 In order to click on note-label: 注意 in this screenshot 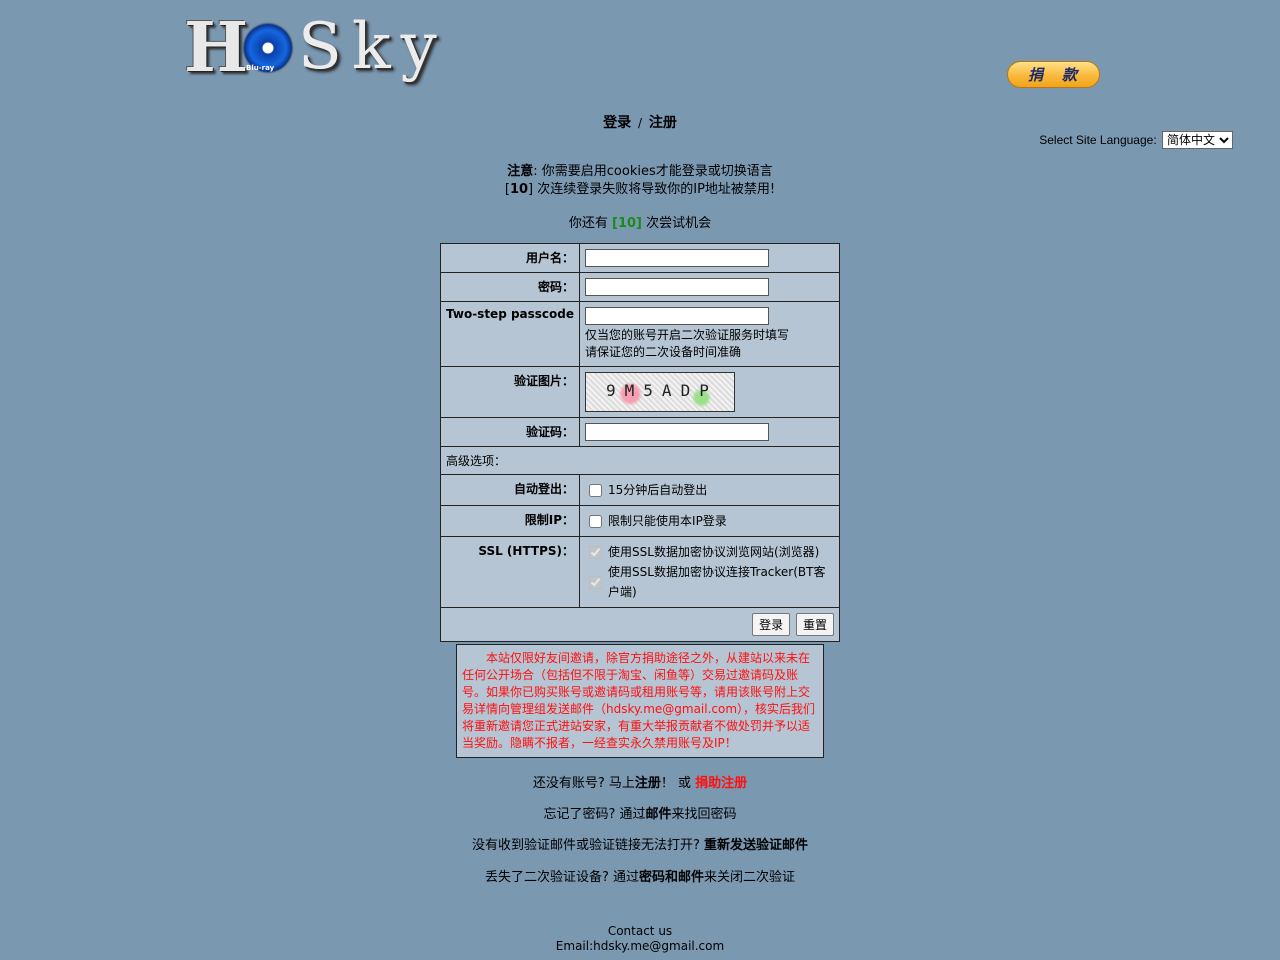, I will do `click(520, 171)`.